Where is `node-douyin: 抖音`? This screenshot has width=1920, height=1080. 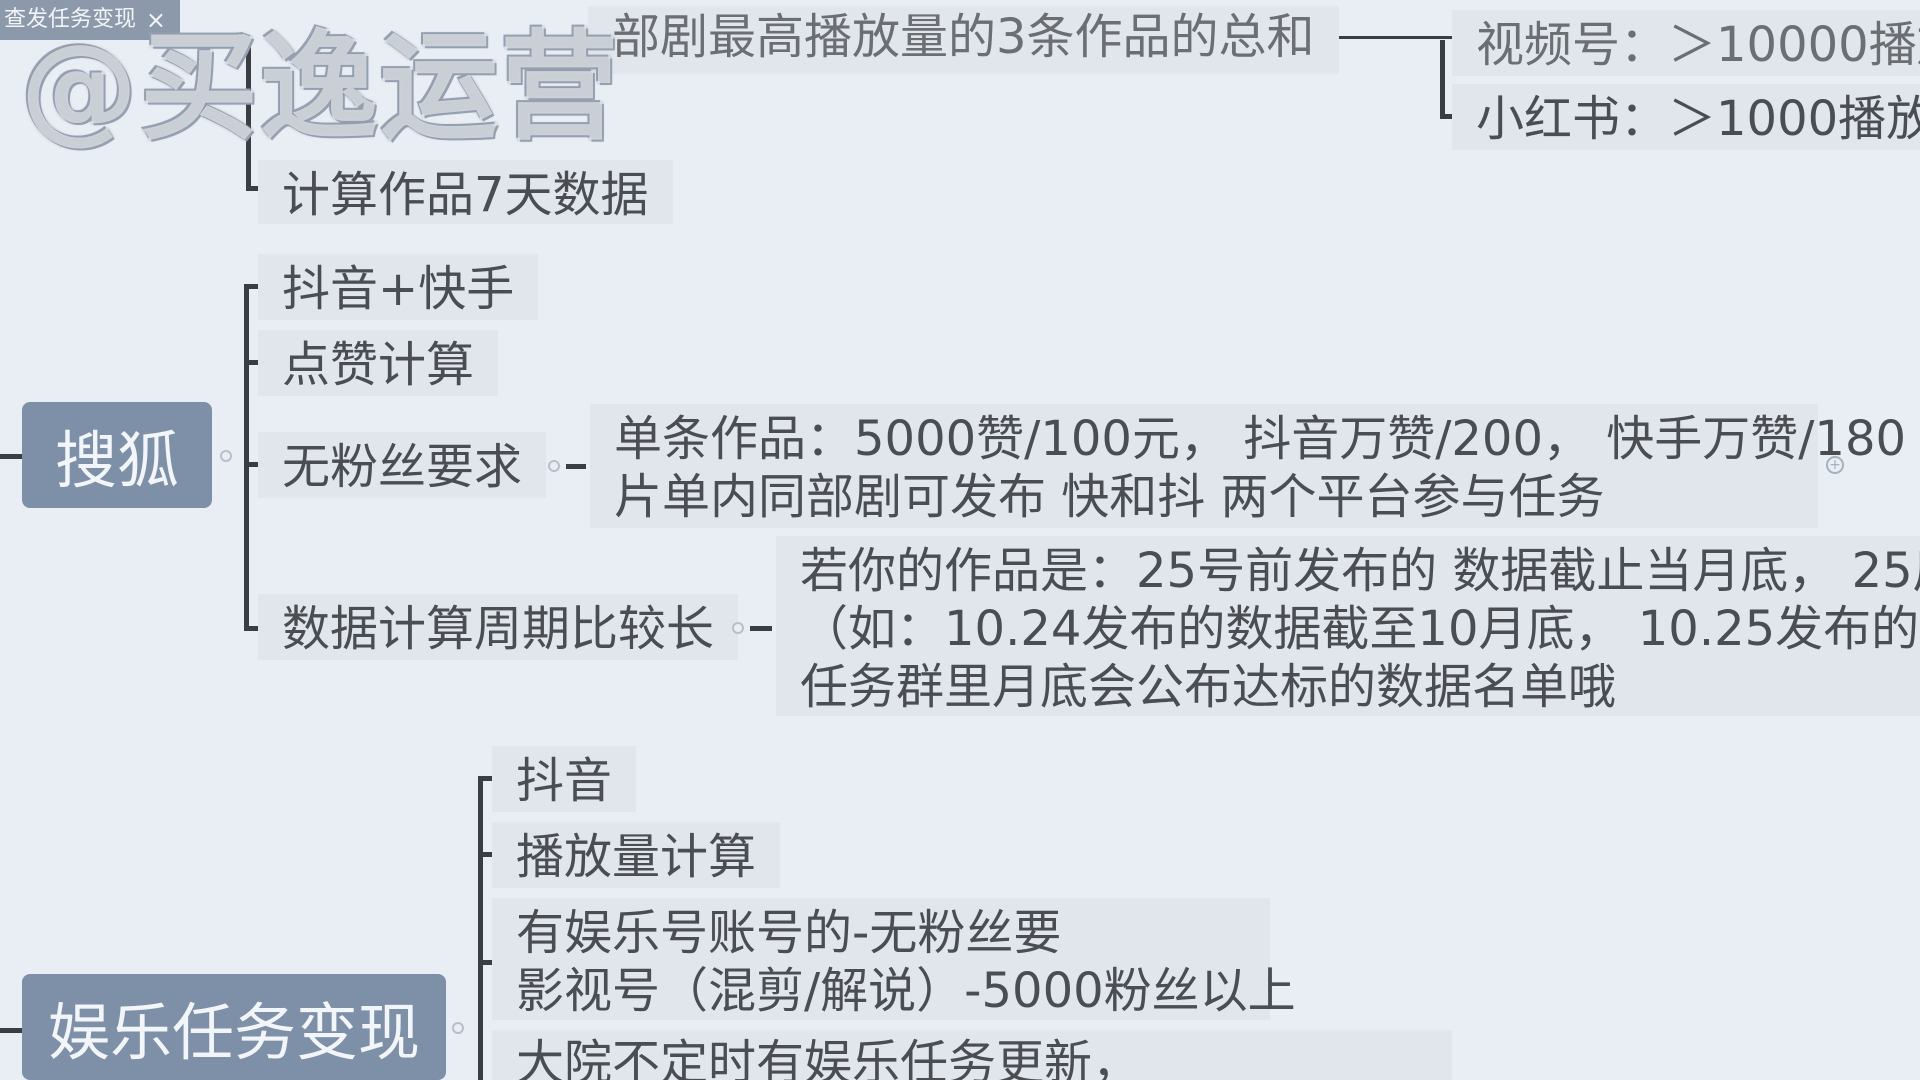 node-douyin: 抖音 is located at coordinates (564, 779).